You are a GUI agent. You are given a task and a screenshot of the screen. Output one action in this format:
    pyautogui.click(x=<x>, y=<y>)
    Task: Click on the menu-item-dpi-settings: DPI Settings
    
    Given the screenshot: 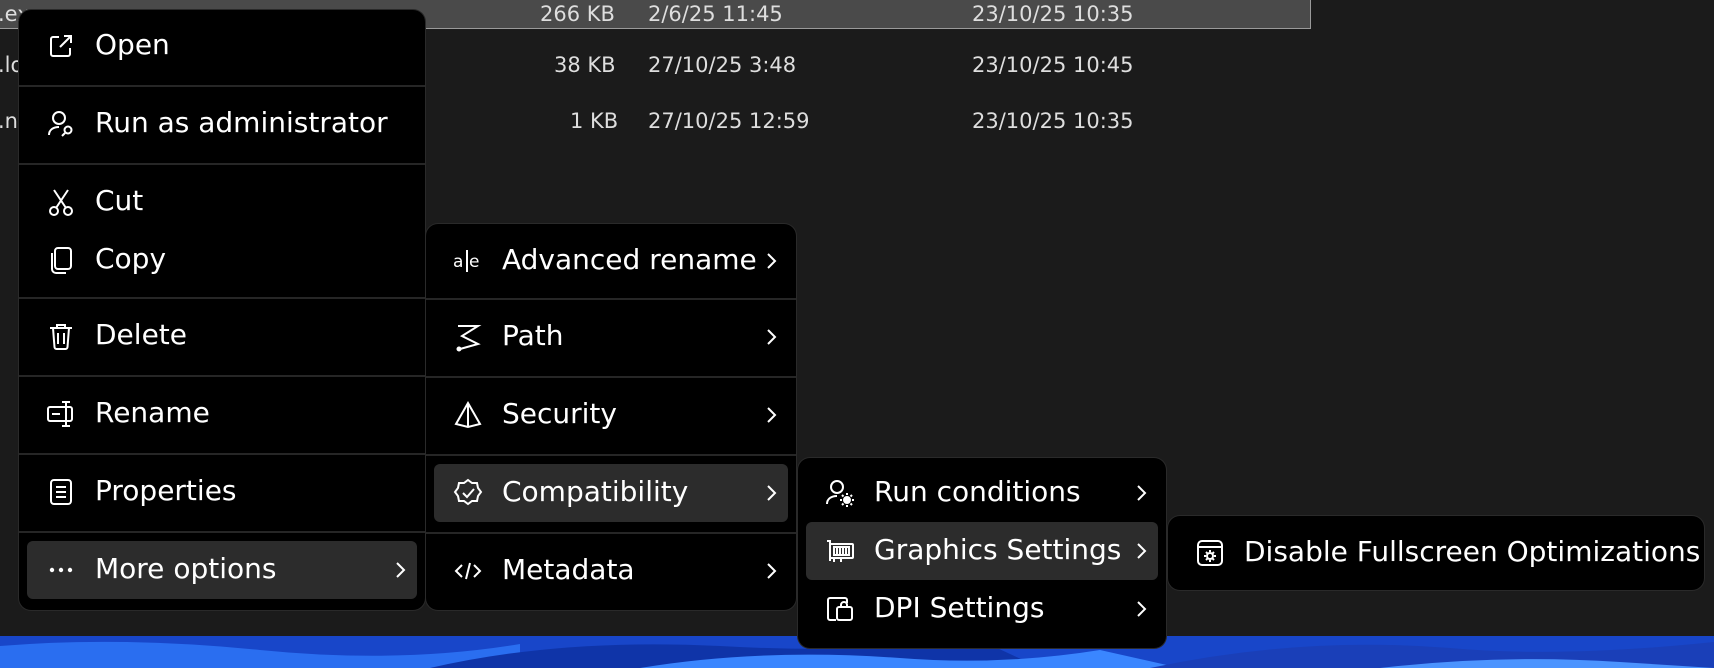 What is the action you would take?
    pyautogui.click(x=982, y=609)
    